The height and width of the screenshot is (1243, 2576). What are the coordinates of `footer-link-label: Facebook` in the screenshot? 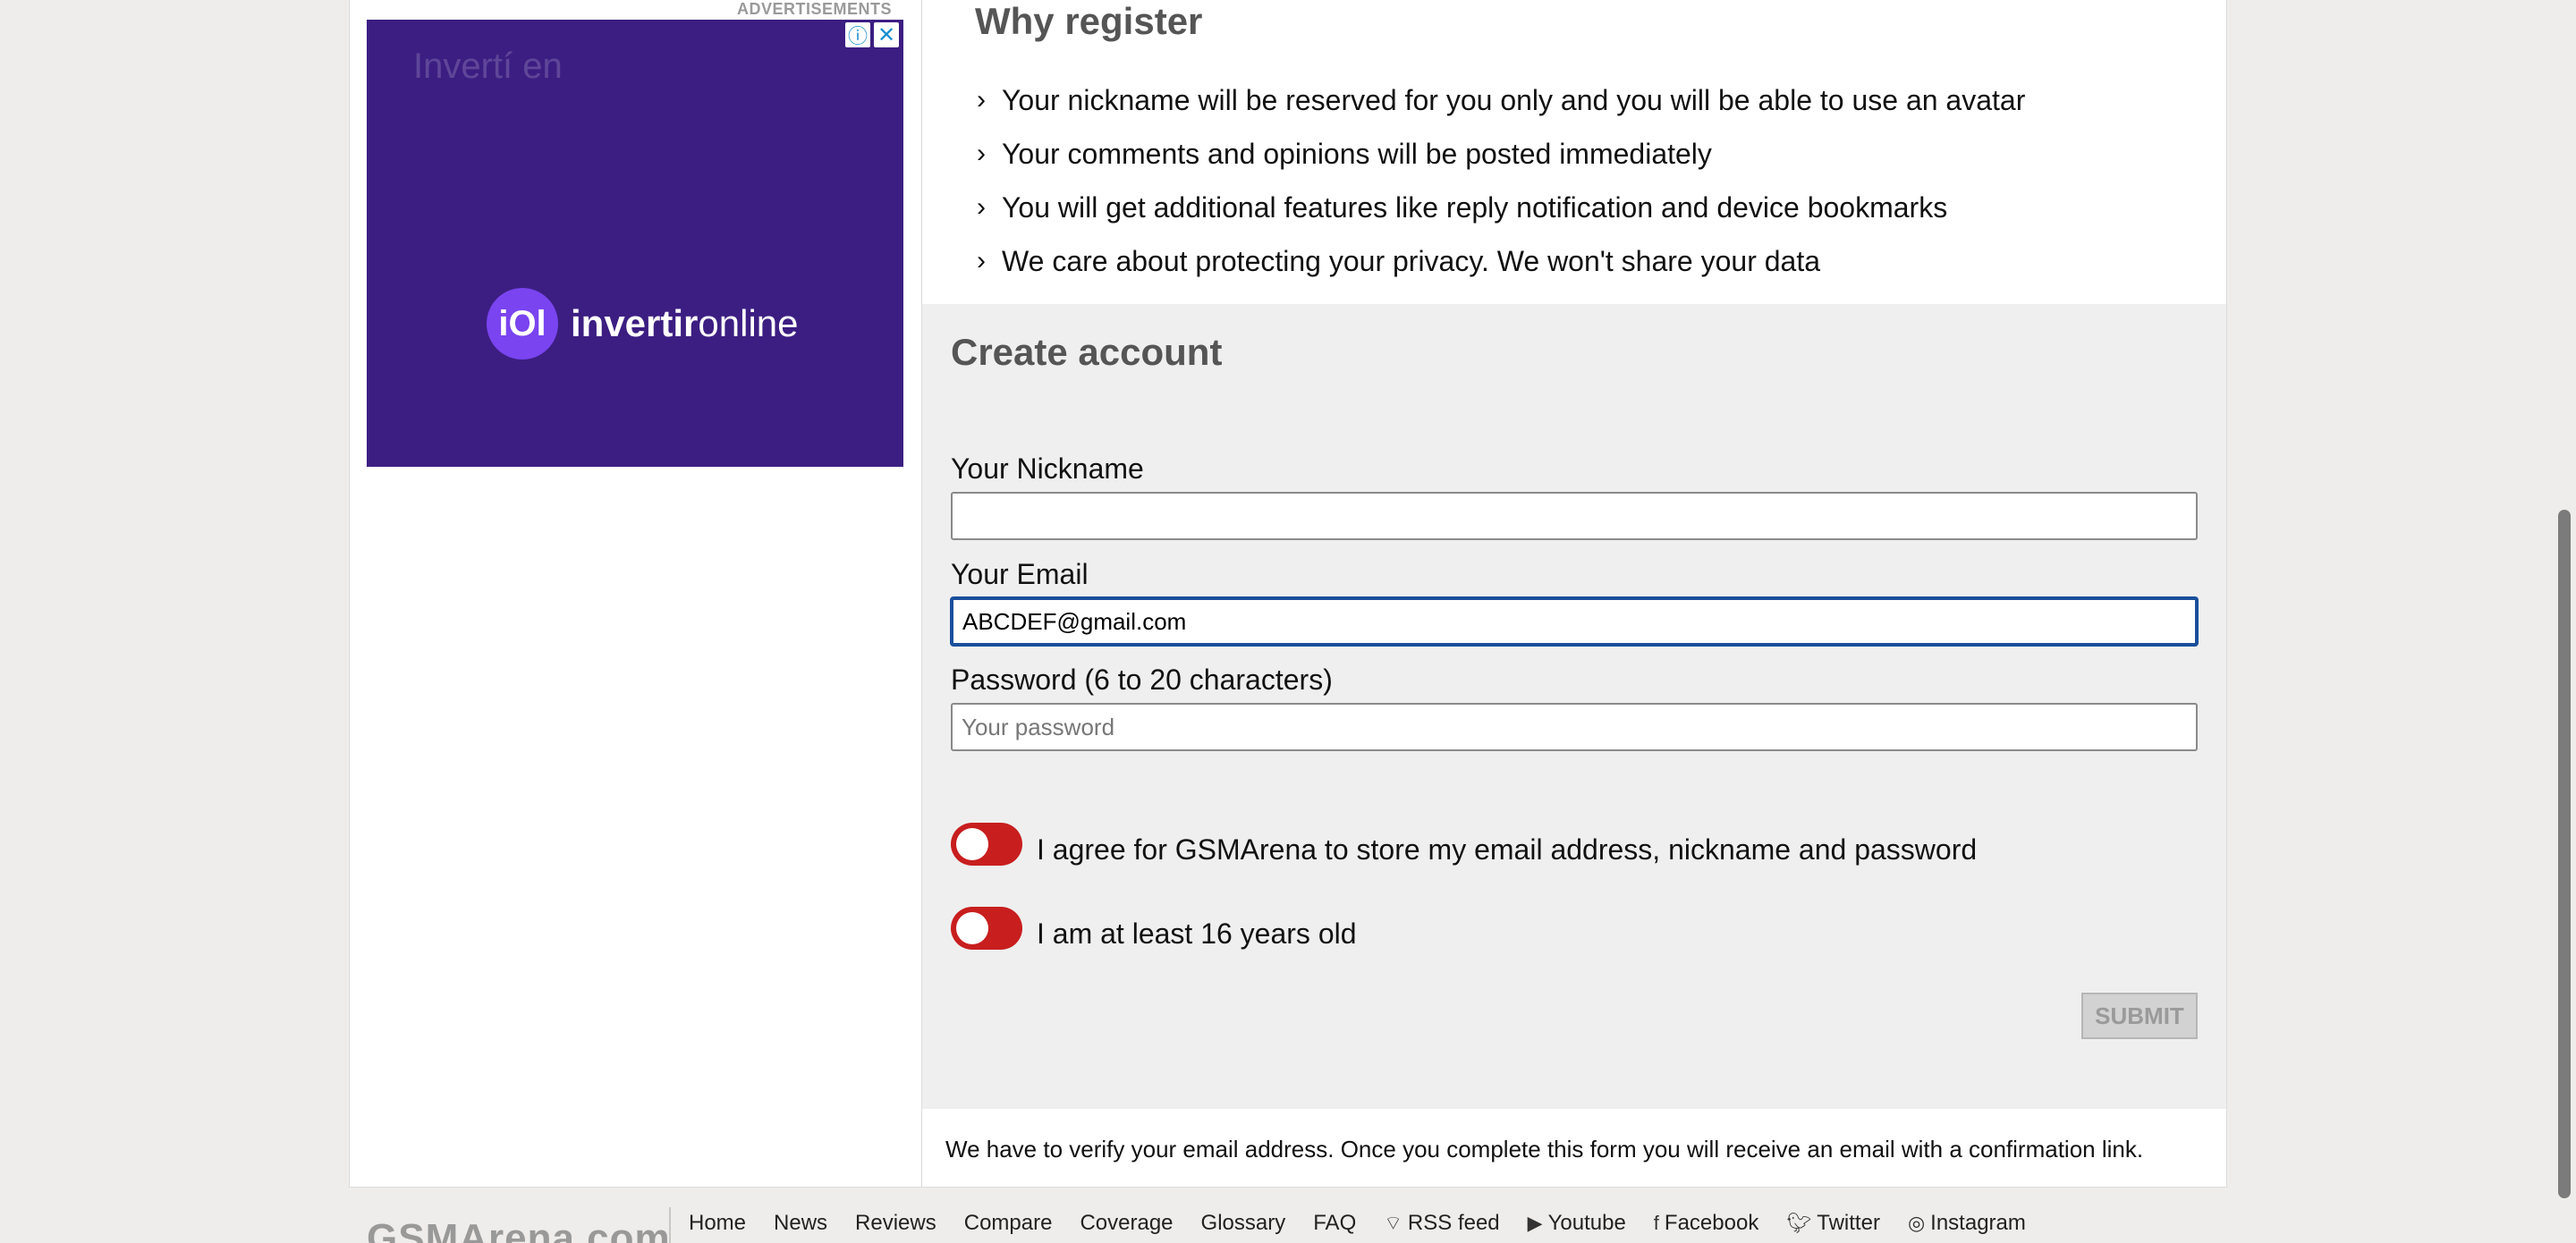 It's located at (1711, 1223).